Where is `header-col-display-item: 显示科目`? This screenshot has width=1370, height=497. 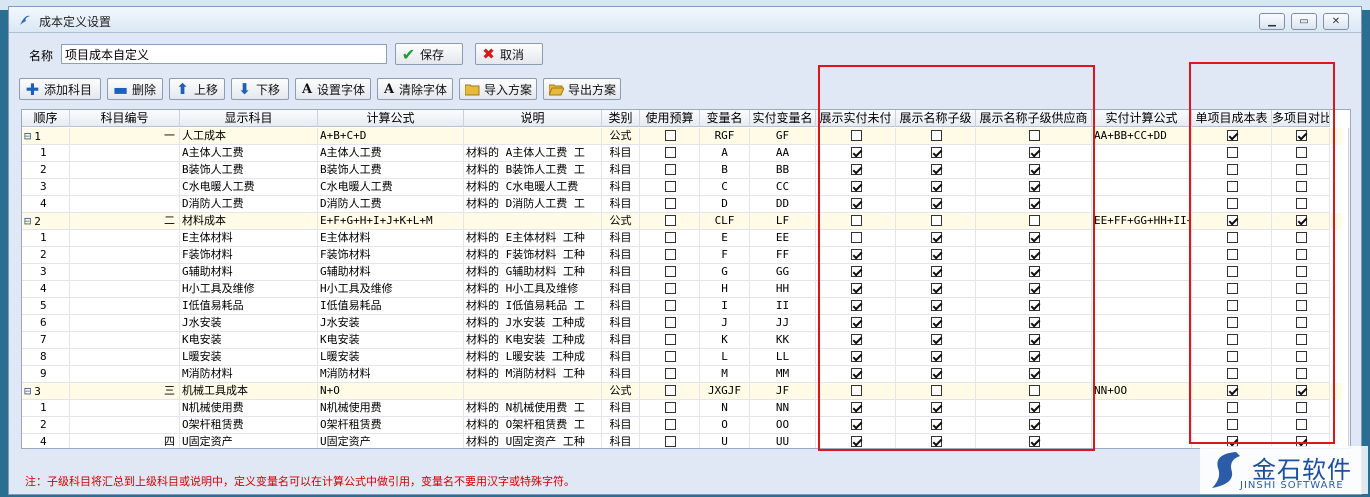
header-col-display-item: 显示科目 is located at coordinates (249, 118).